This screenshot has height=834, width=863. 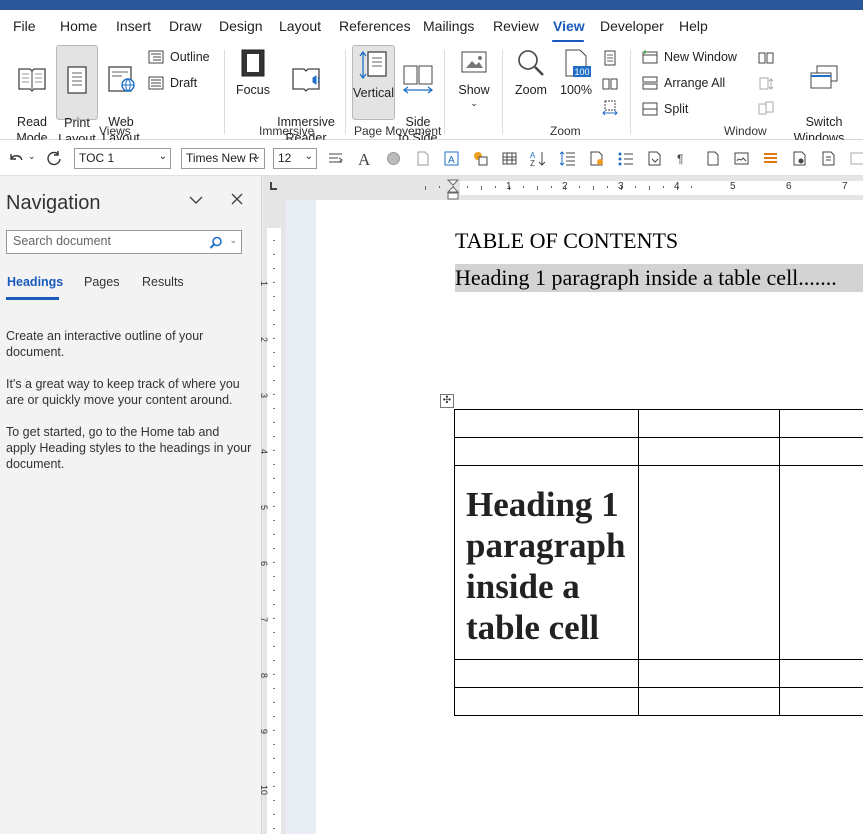 I want to click on search-input: Search document ⌄, so click(x=124, y=242).